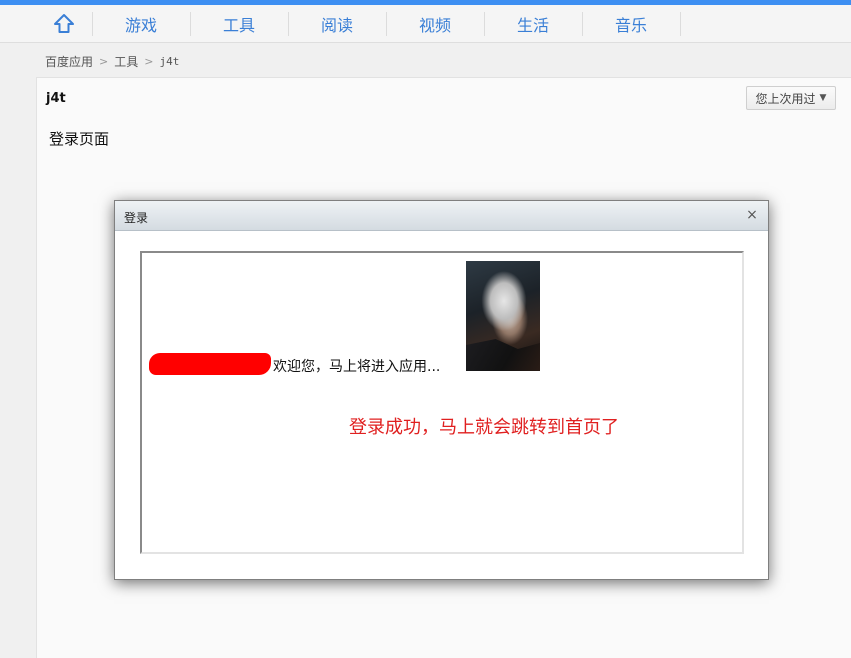 This screenshot has height=658, width=851. What do you see at coordinates (752, 215) in the screenshot?
I see `close-icon: ×` at bounding box center [752, 215].